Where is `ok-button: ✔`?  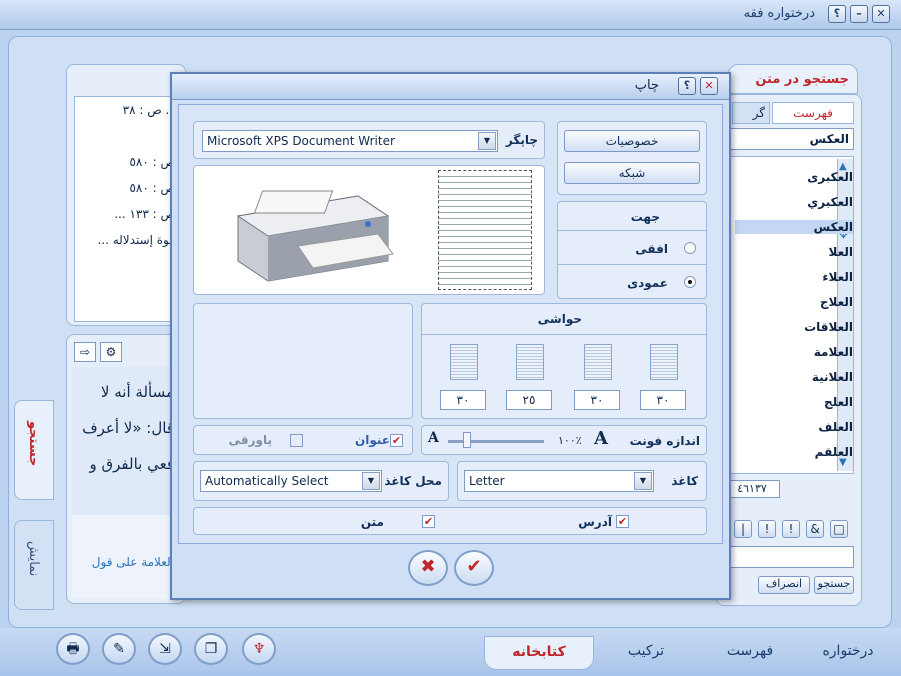
ok-button: ✔ is located at coordinates (474, 568).